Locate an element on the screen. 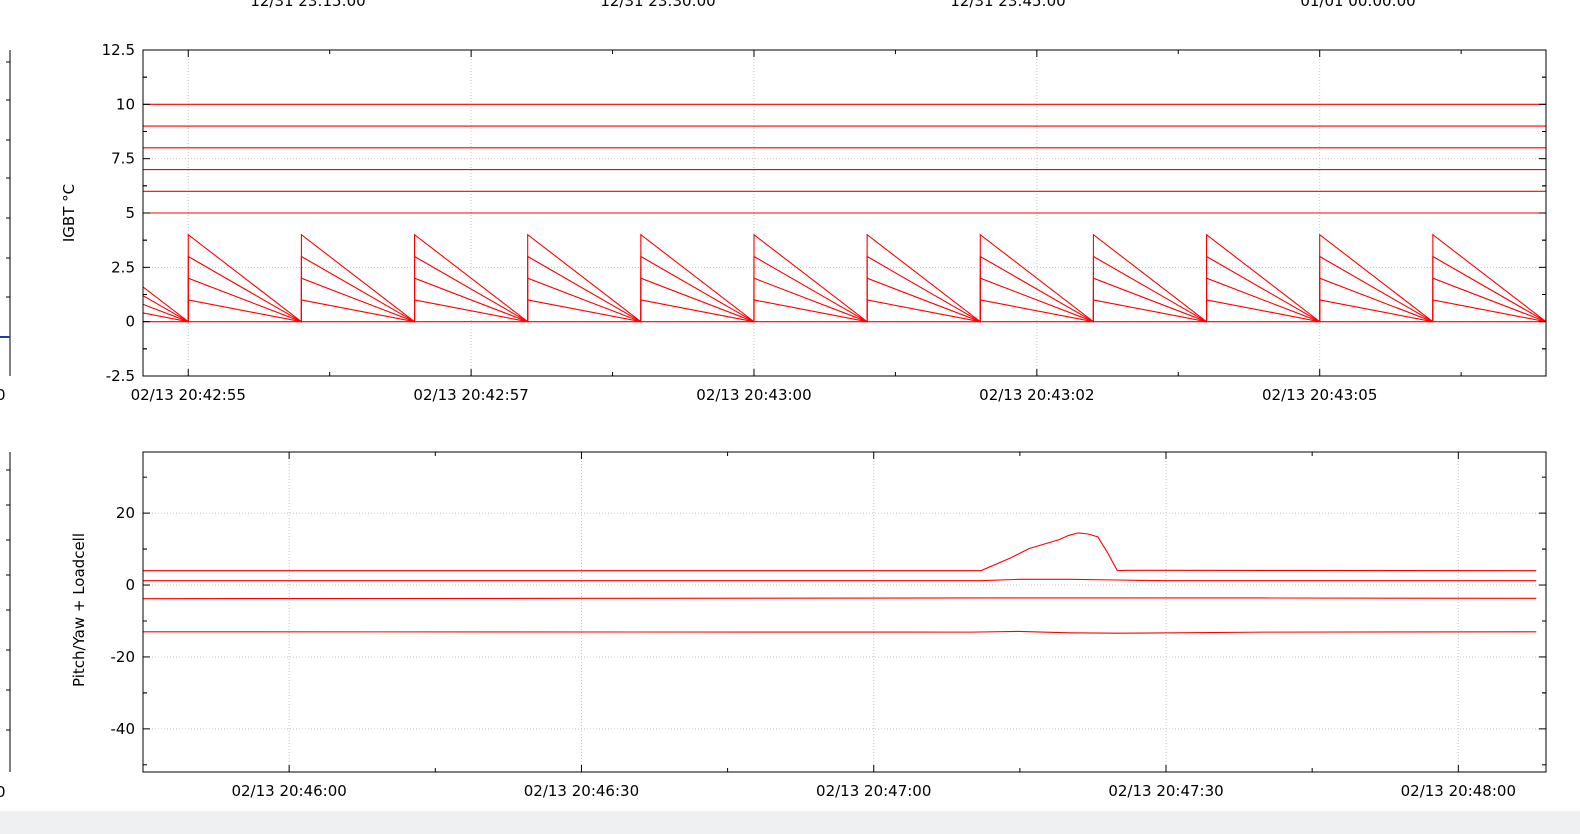 This screenshot has height=834, width=1580. y-tick-label: 12.5 is located at coordinates (118, 50).